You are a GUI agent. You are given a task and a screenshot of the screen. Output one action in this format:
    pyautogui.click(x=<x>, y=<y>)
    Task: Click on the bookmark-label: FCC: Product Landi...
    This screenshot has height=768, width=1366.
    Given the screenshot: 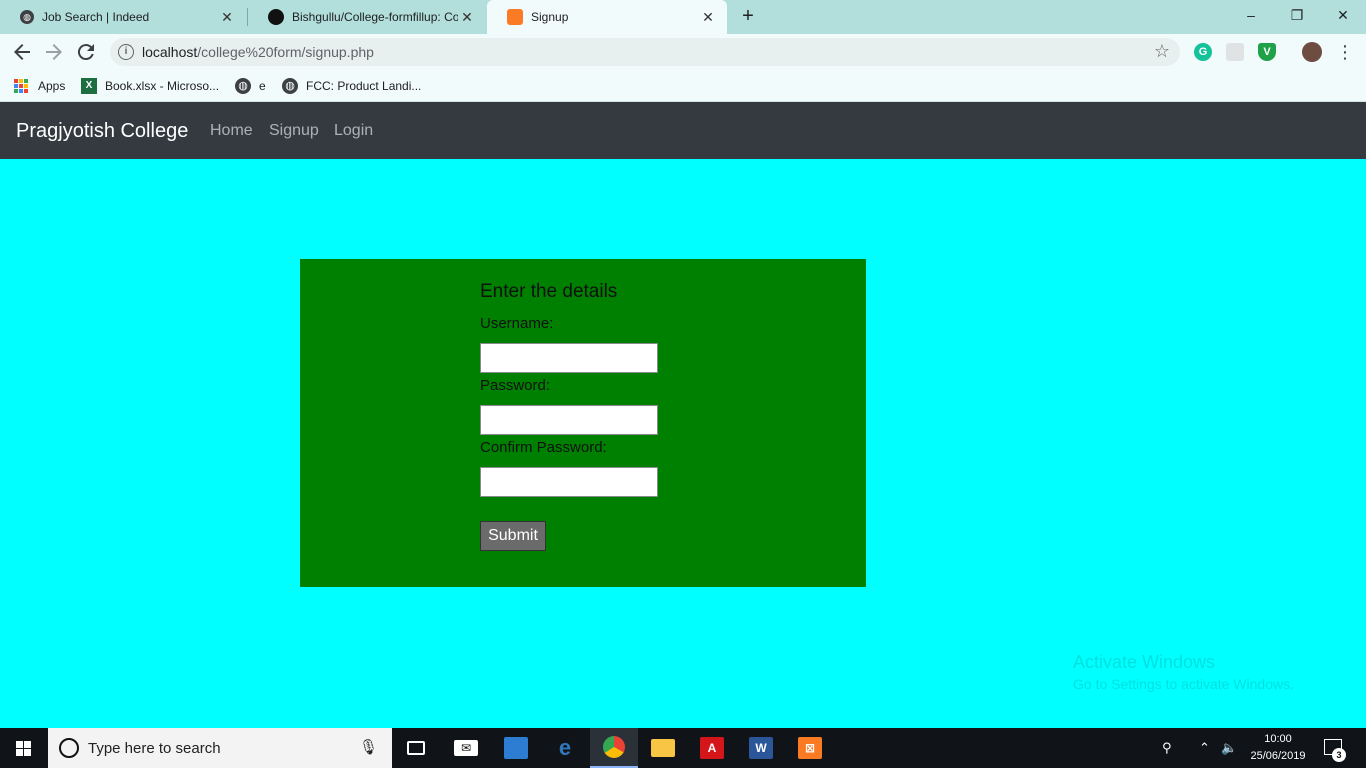 What is the action you would take?
    pyautogui.click(x=364, y=86)
    